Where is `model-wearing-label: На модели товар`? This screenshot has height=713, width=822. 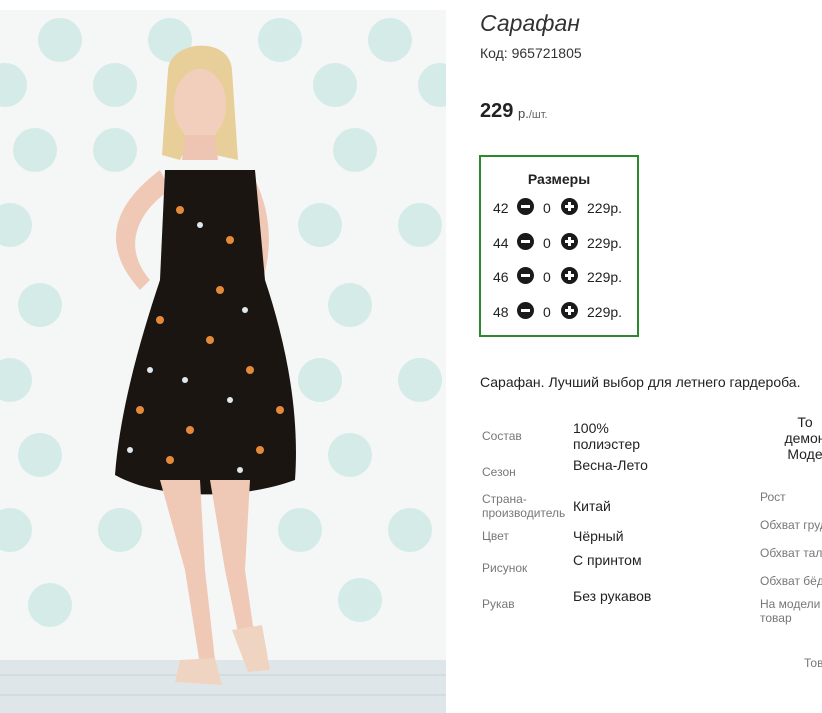
model-wearing-label: На модели товар is located at coordinates (790, 611).